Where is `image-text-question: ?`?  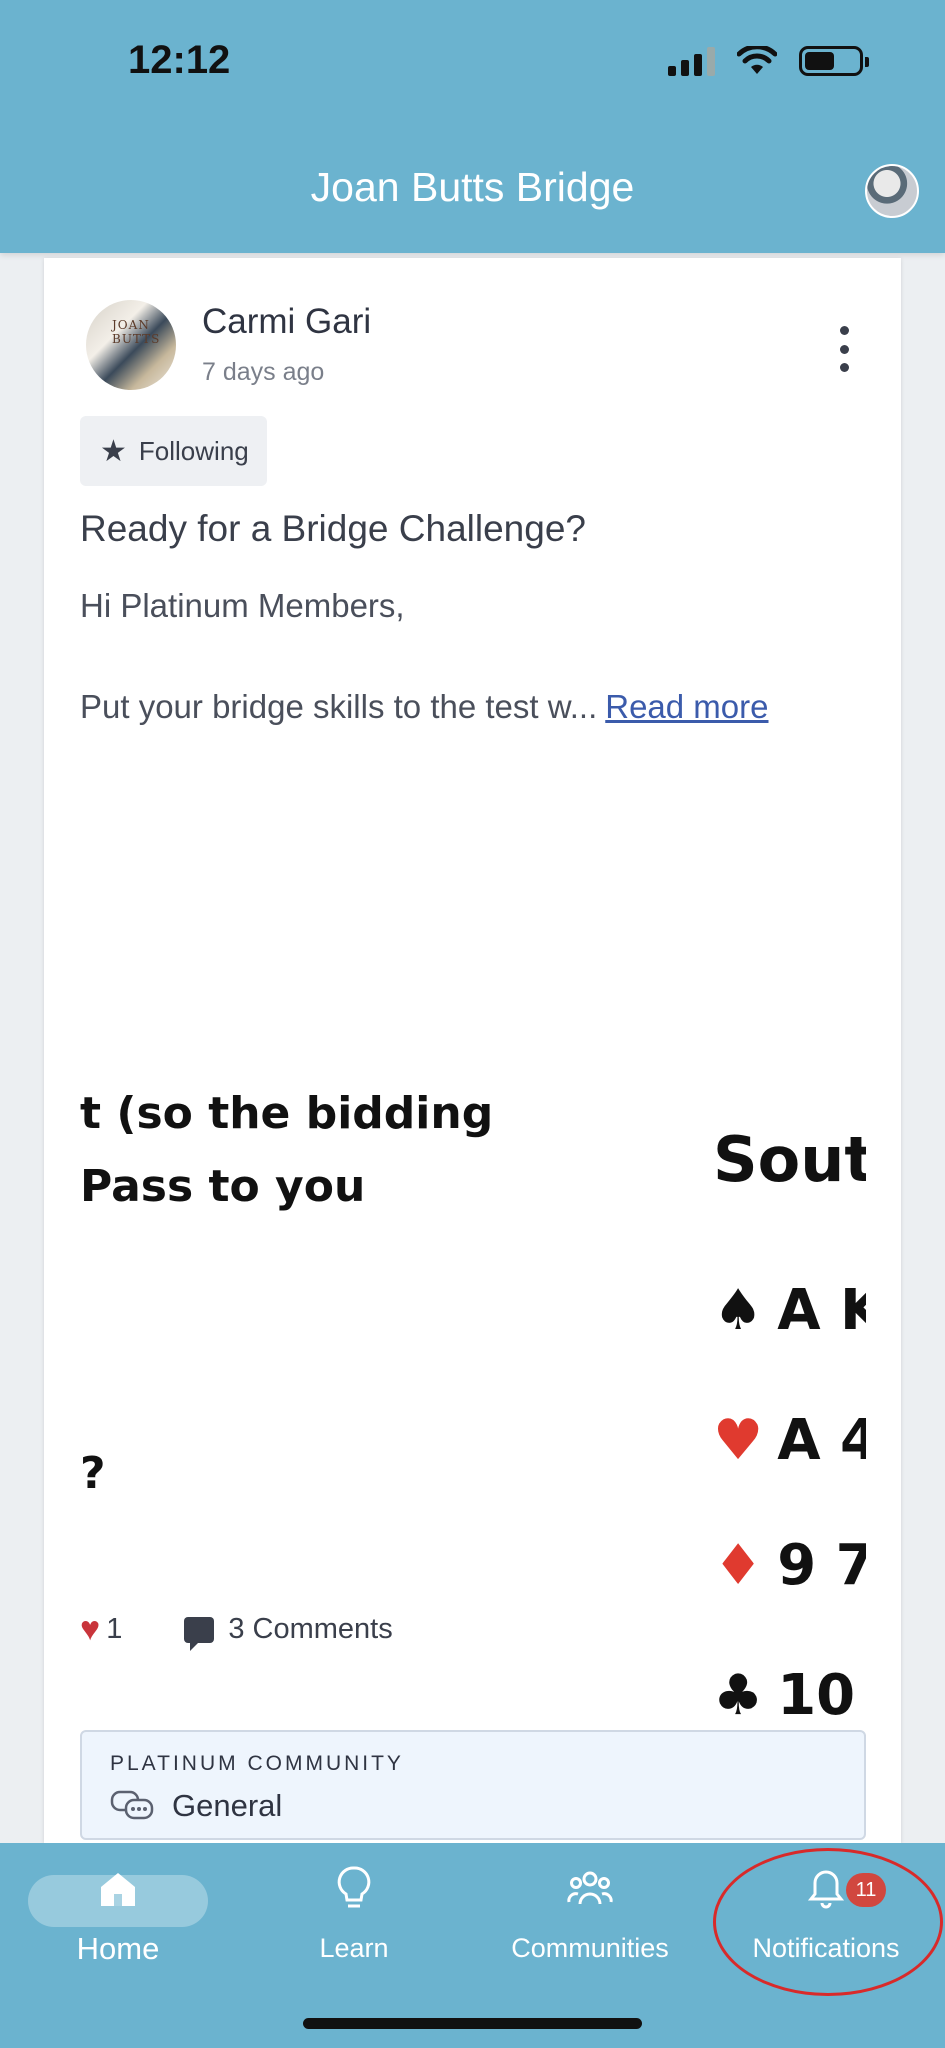
image-text-question: ? is located at coordinates (93, 1473).